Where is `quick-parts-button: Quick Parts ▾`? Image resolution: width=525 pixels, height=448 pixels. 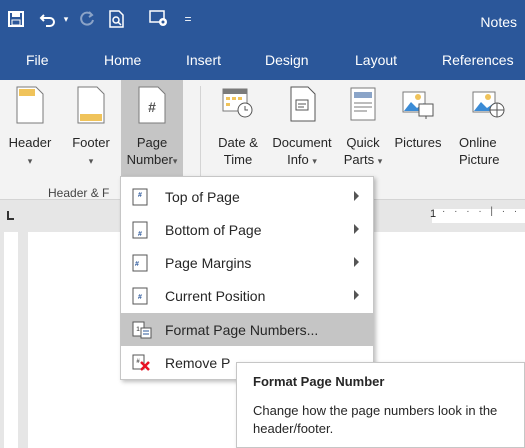
quick-parts-button: Quick Parts ▾ is located at coordinates (363, 130).